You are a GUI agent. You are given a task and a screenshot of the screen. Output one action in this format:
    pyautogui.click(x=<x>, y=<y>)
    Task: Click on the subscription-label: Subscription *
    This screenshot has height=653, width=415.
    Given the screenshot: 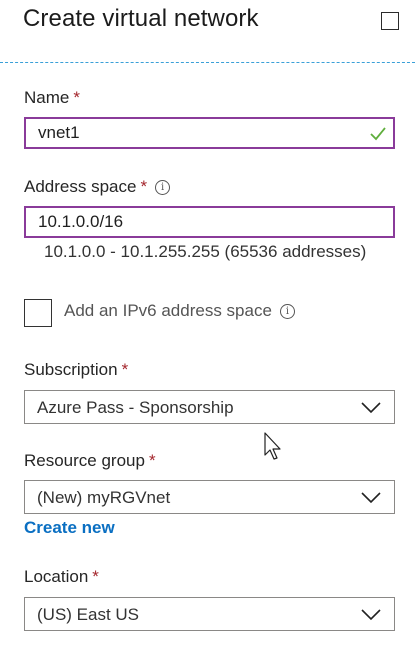 What is the action you would take?
    pyautogui.click(x=76, y=370)
    